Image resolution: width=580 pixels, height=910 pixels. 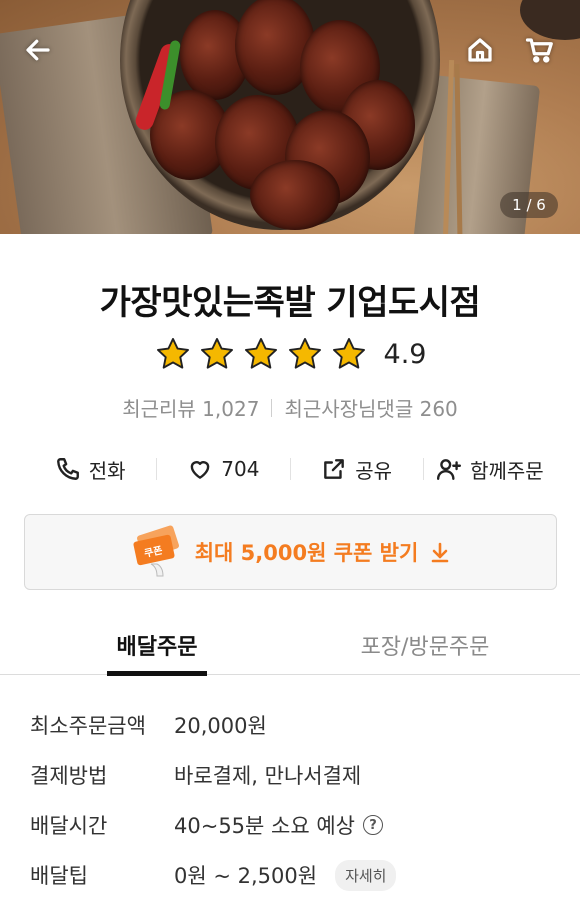 I want to click on phone-icon, so click(x=67, y=469).